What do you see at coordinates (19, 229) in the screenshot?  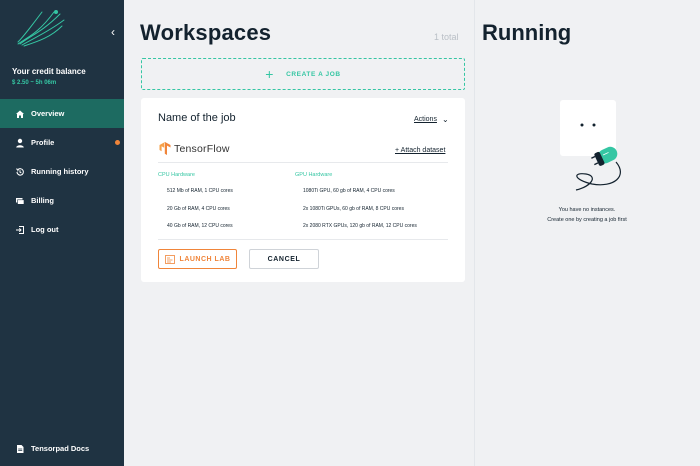 I see `logout-icon` at bounding box center [19, 229].